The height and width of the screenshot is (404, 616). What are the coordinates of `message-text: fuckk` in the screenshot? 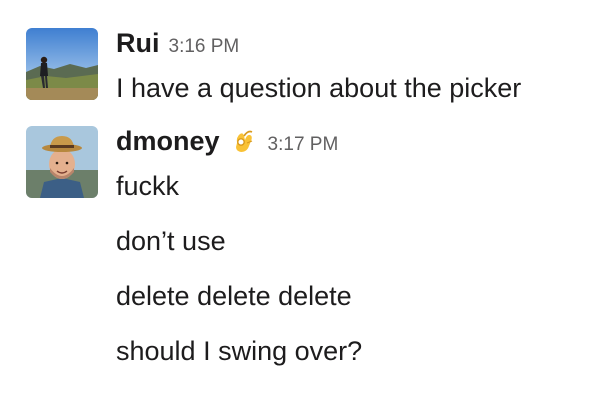 It's located at (148, 186).